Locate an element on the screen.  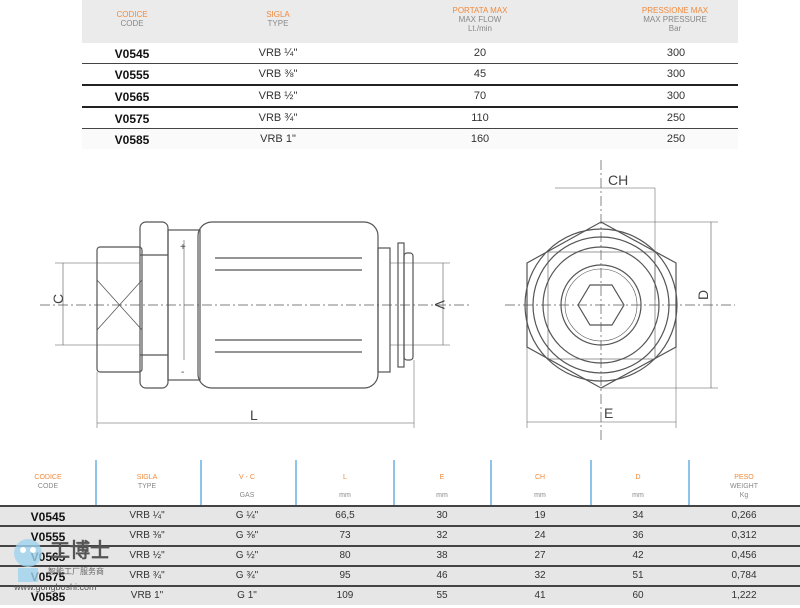
table-cell: 0,266 is located at coordinates (744, 515).